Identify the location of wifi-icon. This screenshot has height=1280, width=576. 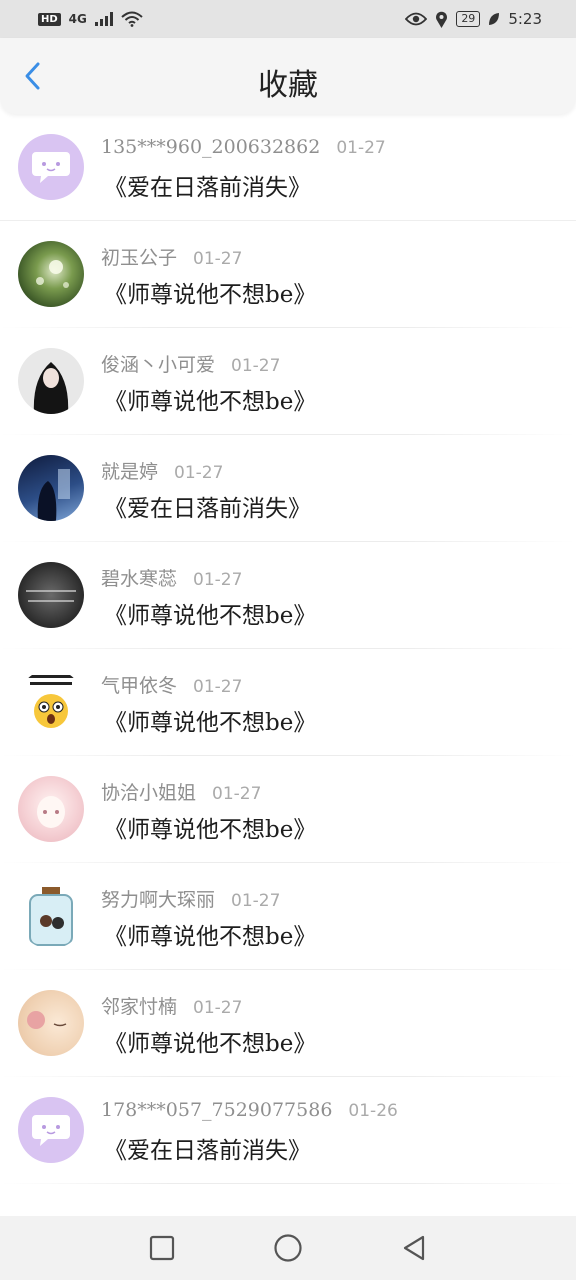
(132, 19).